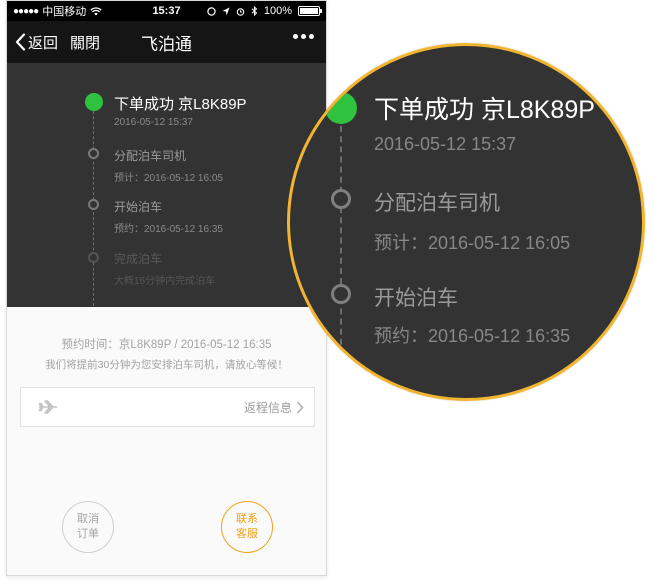  What do you see at coordinates (166, 345) in the screenshot?
I see `reservation-text: 预约时间：京L8K89P / 2016-05-12 16:35` at bounding box center [166, 345].